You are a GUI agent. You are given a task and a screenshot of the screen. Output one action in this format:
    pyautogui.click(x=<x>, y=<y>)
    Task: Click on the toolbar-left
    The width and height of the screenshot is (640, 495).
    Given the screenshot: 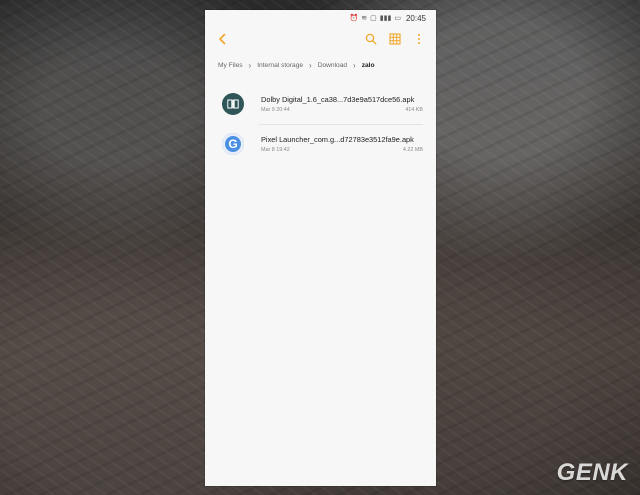 What is the action you would take?
    pyautogui.click(x=226, y=39)
    